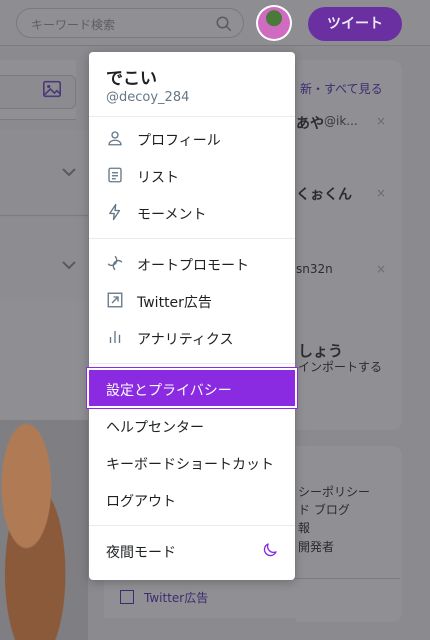  What do you see at coordinates (314, 269) in the screenshot?
I see `suggested-user-name: sn32n` at bounding box center [314, 269].